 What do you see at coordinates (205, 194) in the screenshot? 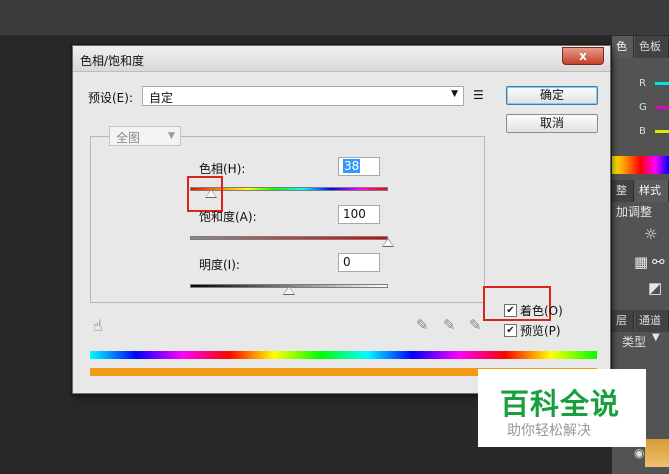
I see `hue-highlight-box` at bounding box center [205, 194].